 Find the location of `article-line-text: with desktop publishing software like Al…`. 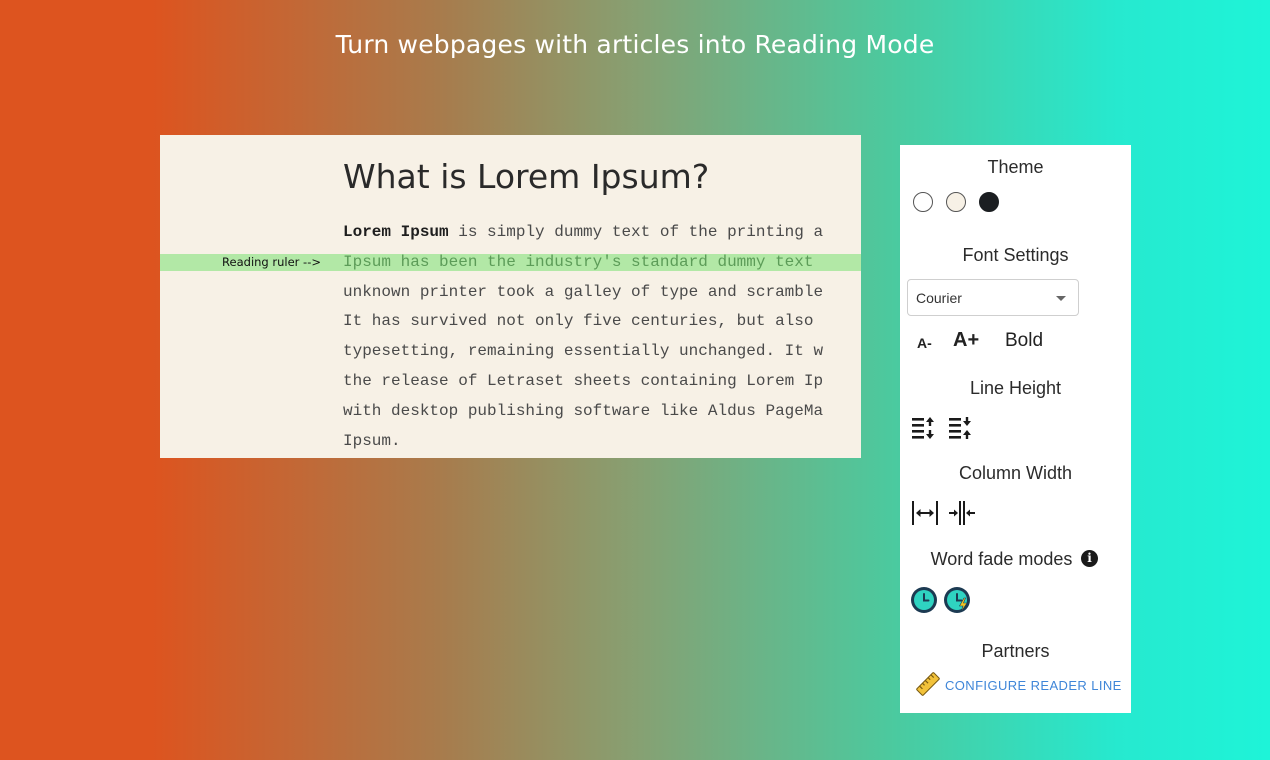

article-line-text: with desktop publishing software like Al… is located at coordinates (583, 410).